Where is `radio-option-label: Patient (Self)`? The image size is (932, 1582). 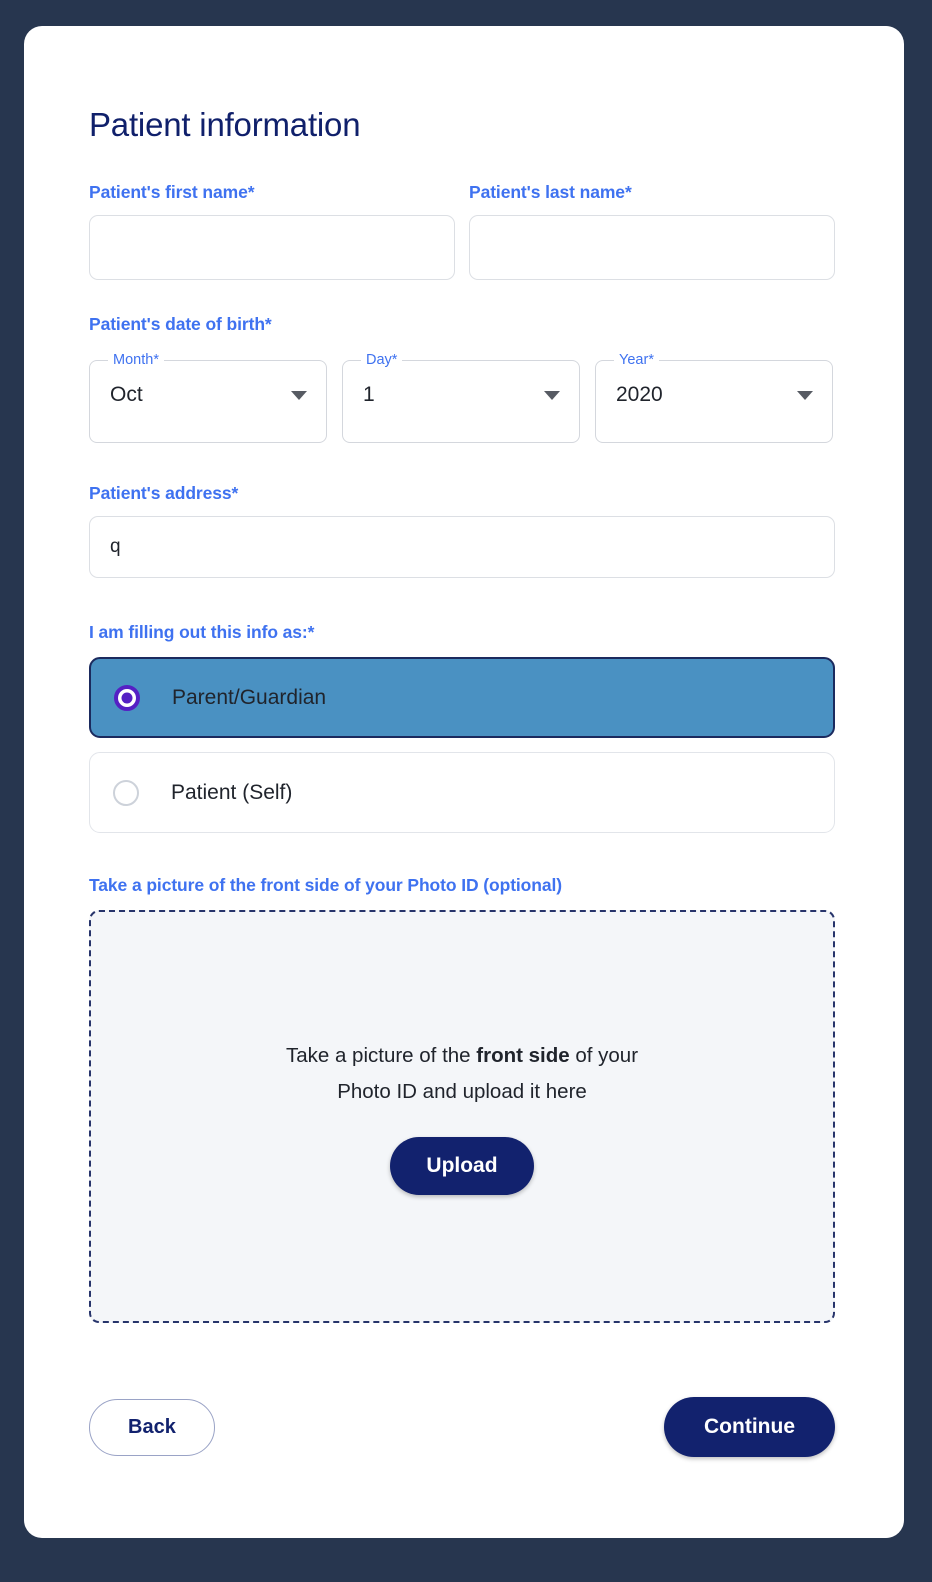 radio-option-label: Patient (Self) is located at coordinates (232, 792).